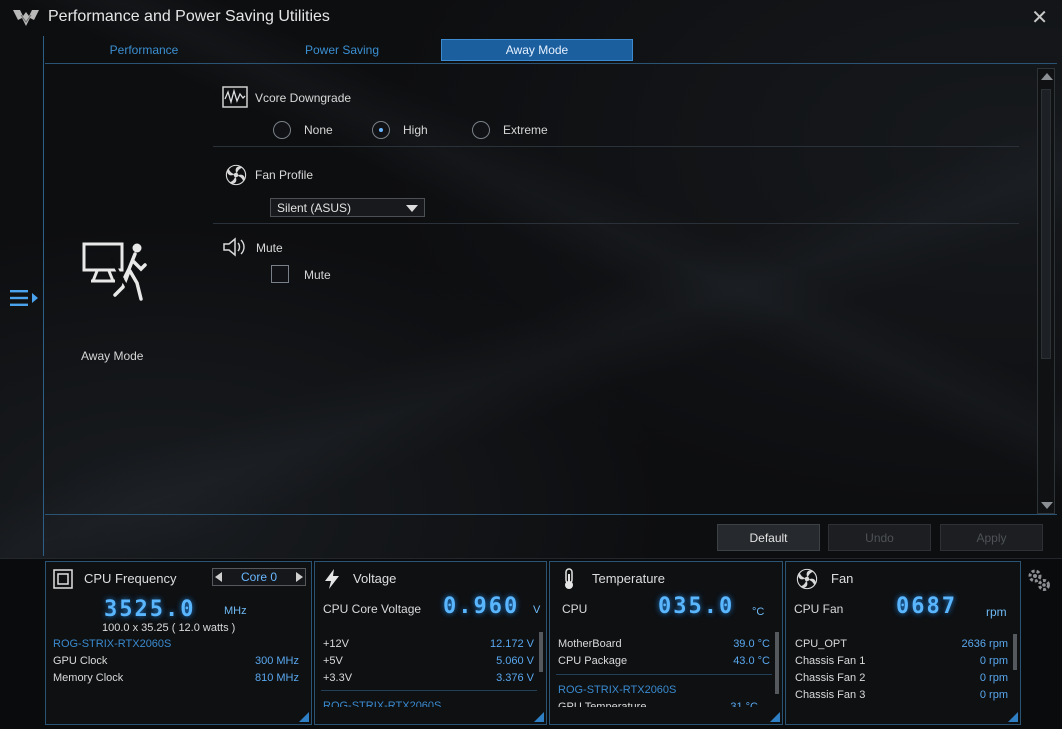 The height and width of the screenshot is (729, 1062). Describe the element at coordinates (1047, 505) in the screenshot. I see `scroll-down-icon` at that location.